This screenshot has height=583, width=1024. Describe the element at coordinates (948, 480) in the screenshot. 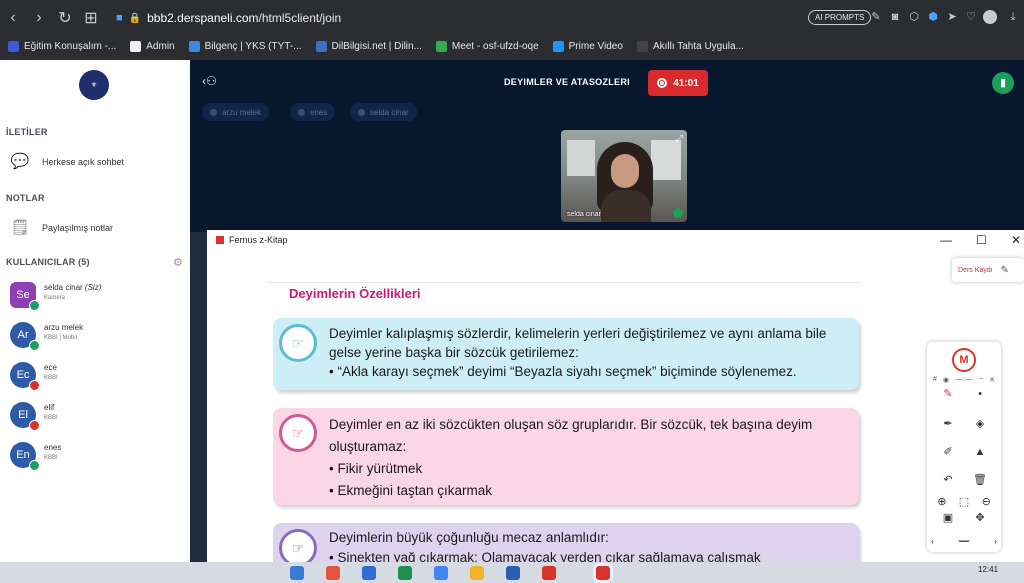

I see `undo-tool: ↶` at that location.